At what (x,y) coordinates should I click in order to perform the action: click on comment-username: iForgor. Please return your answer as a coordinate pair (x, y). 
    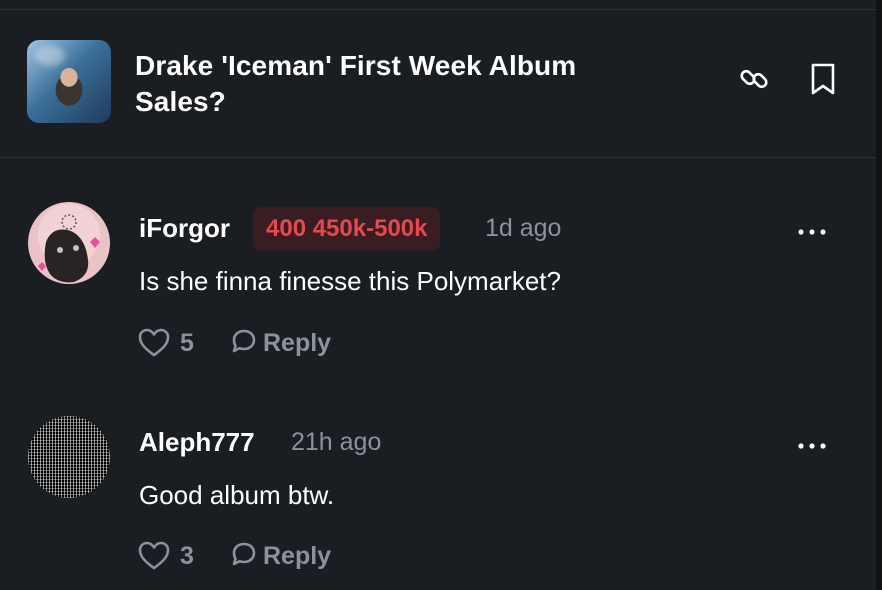
    Looking at the image, I should click on (184, 228).